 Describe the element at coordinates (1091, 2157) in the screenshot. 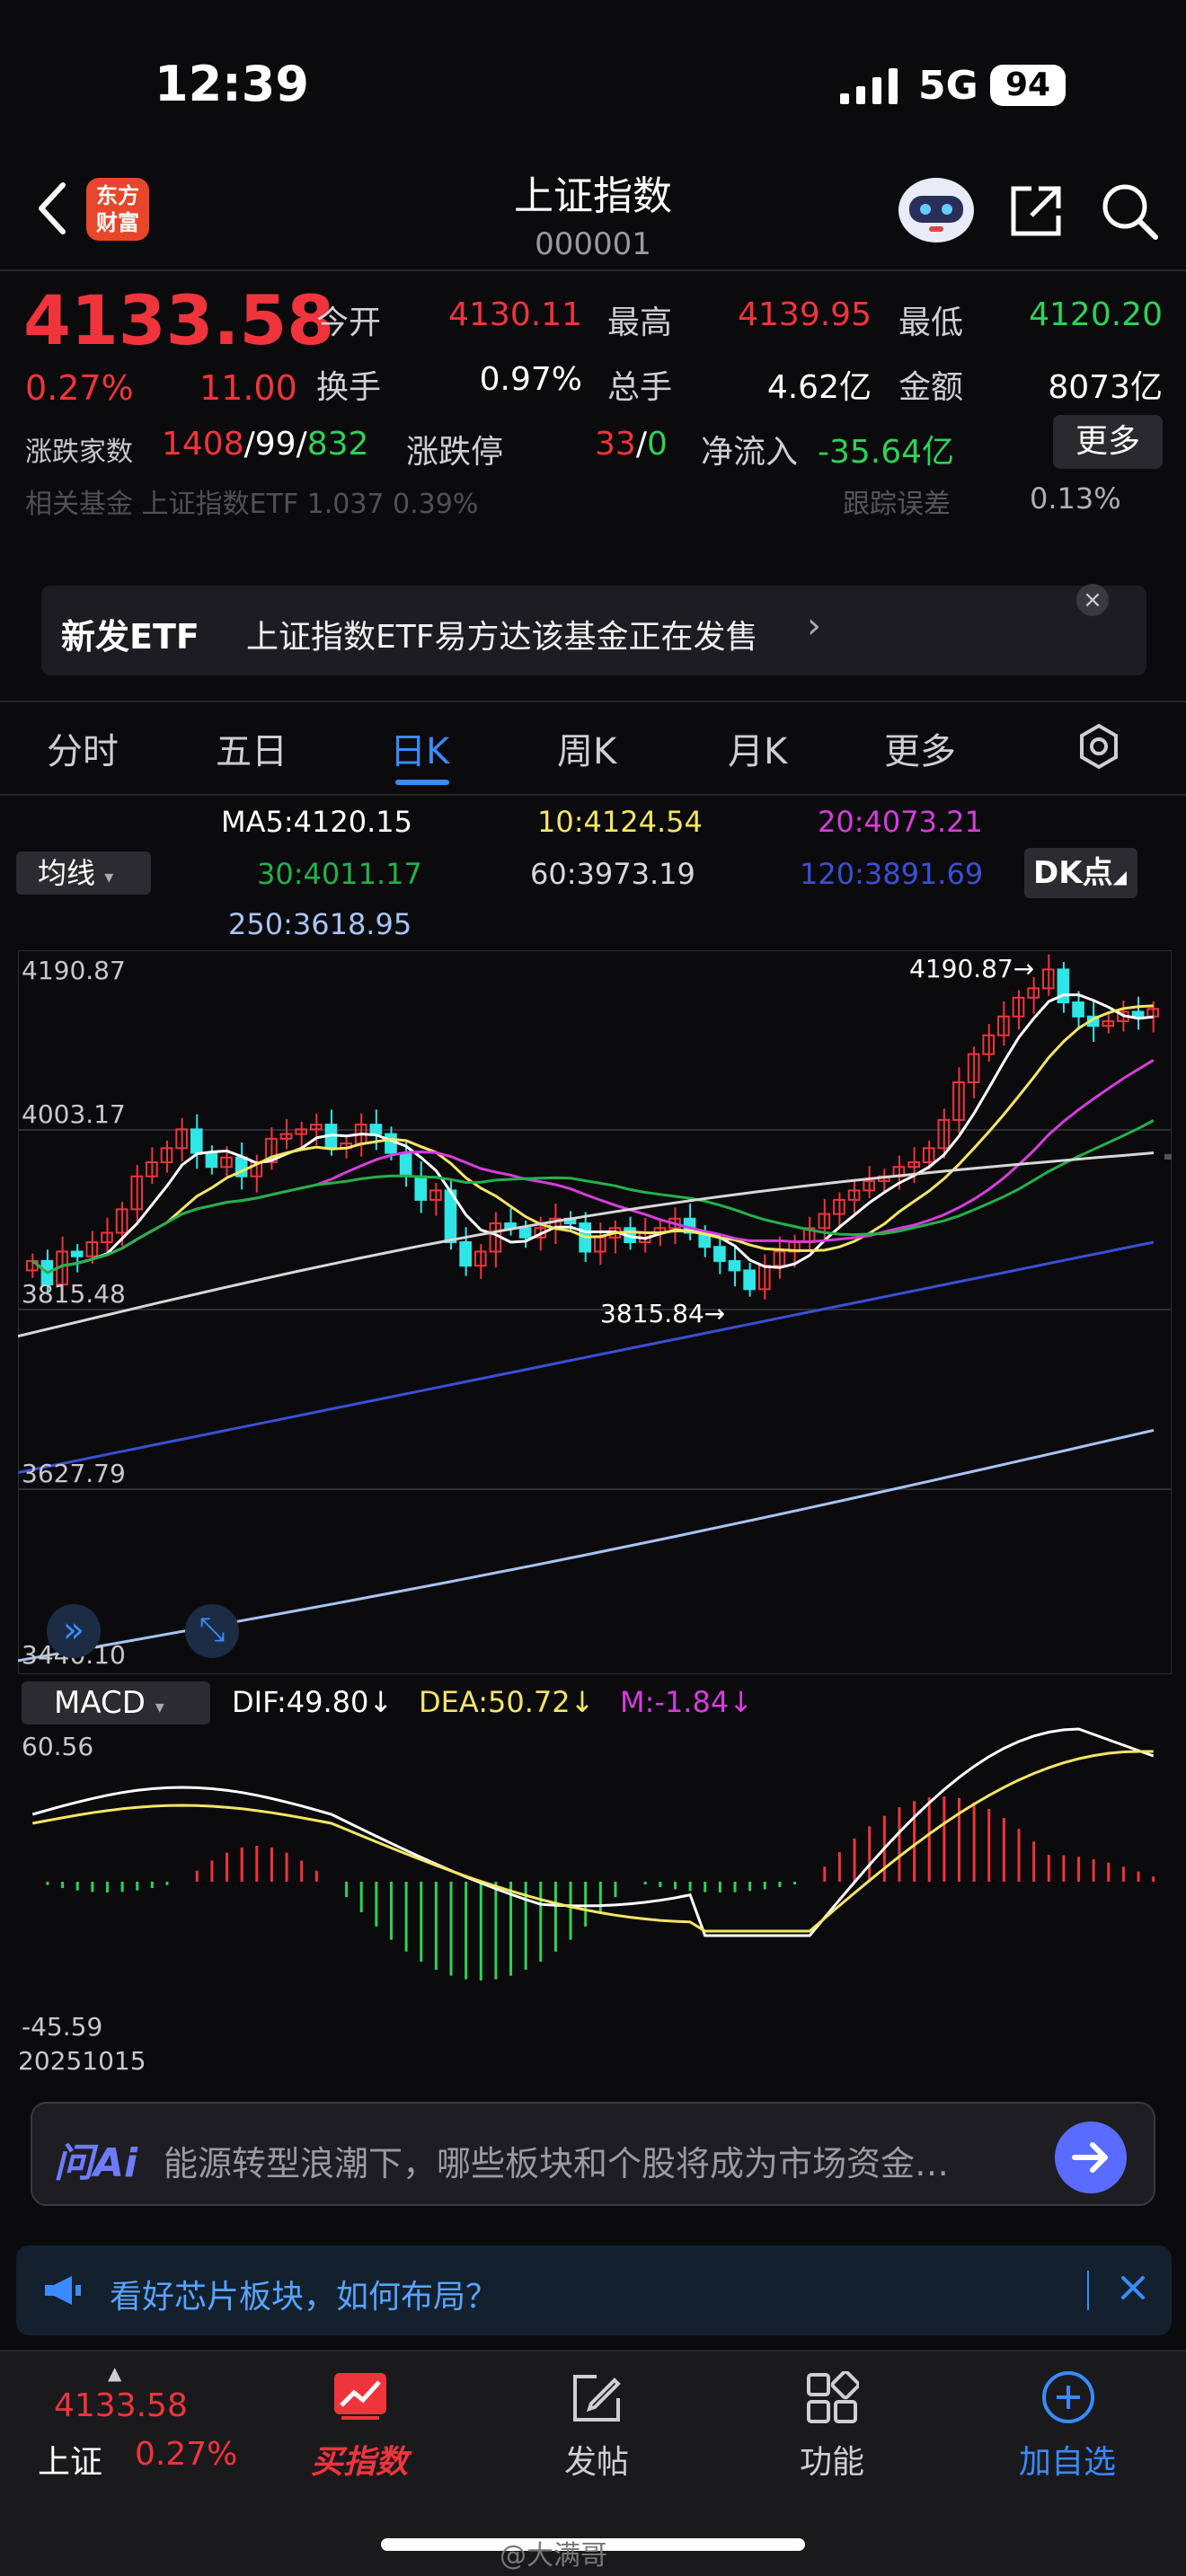

I see `arrow-right-icon` at that location.